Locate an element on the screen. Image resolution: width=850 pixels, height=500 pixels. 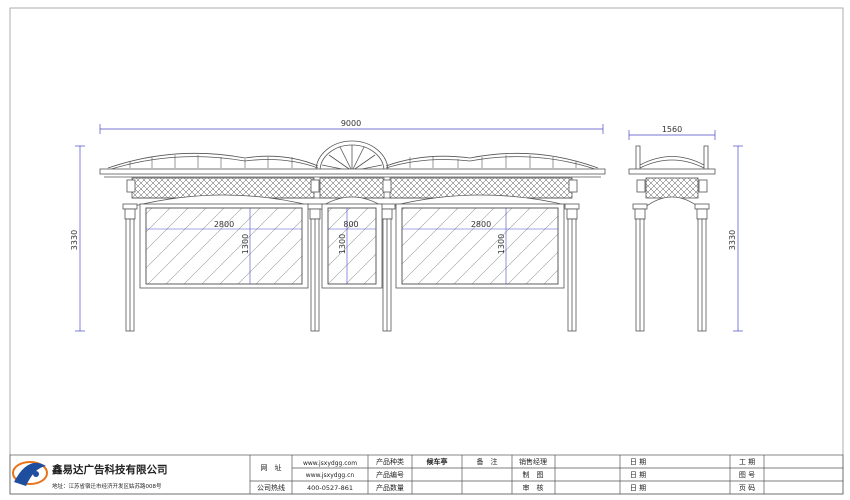
lattice-band-middle is located at coordinates (352, 188).